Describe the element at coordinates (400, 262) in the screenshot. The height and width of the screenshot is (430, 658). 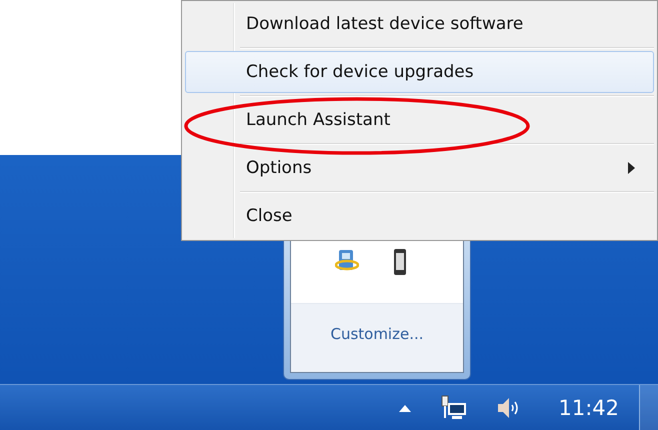
I see `phone-icon` at that location.